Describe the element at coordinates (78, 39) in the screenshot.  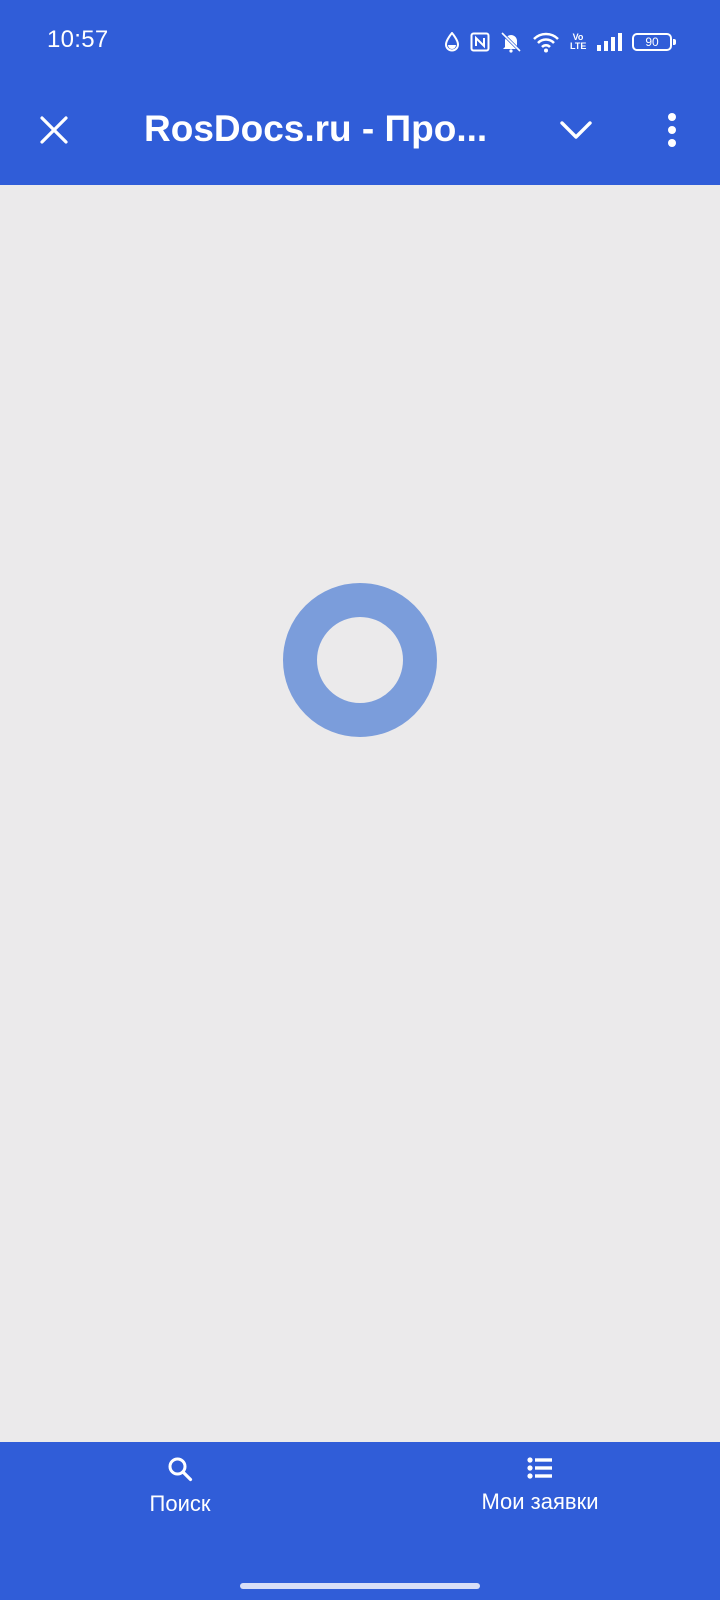
I see `status-time: 10:57` at that location.